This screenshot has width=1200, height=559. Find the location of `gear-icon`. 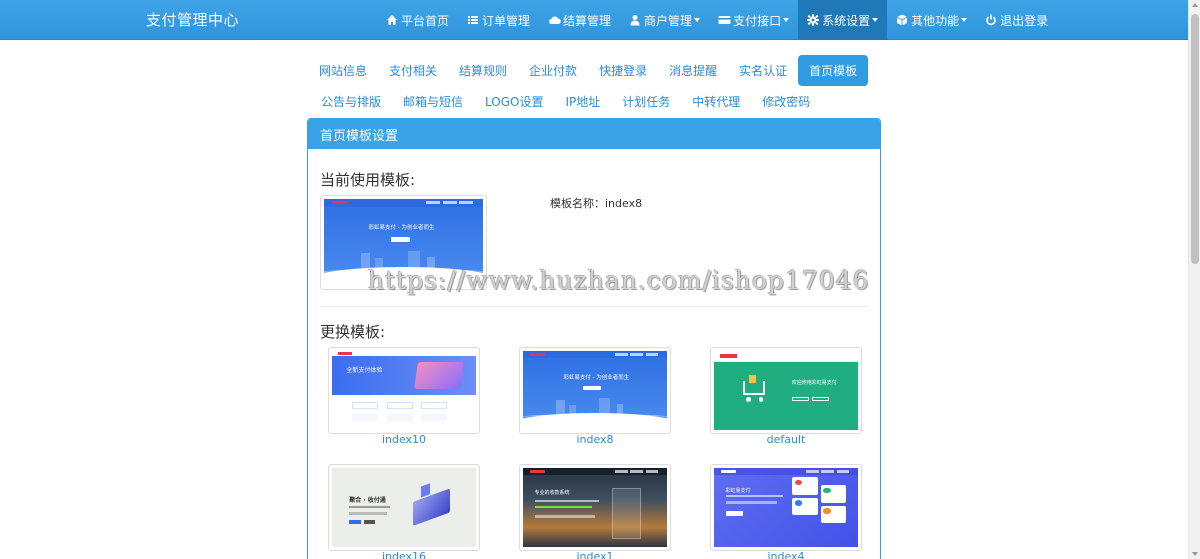

gear-icon is located at coordinates (813, 20).